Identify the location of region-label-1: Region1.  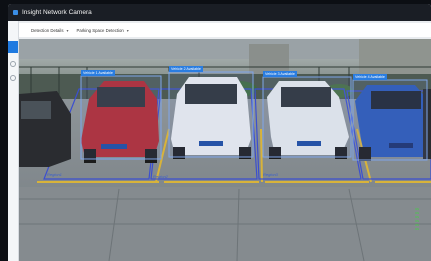
(54, 174).